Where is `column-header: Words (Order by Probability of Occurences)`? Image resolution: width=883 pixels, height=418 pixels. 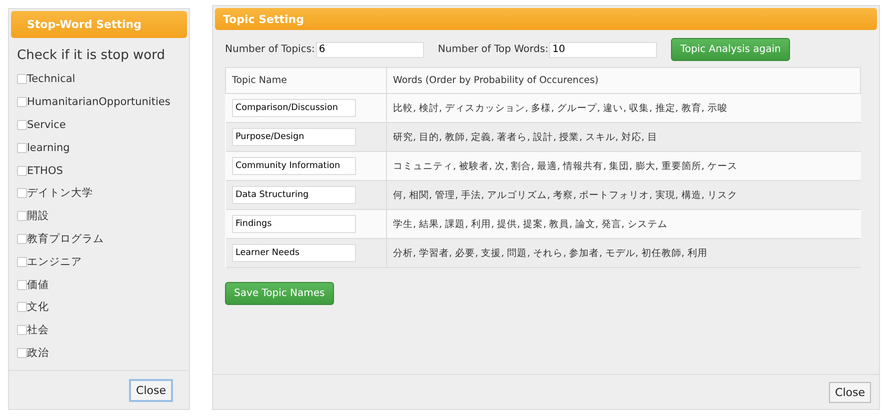 column-header: Words (Order by Probability of Occurences) is located at coordinates (623, 81).